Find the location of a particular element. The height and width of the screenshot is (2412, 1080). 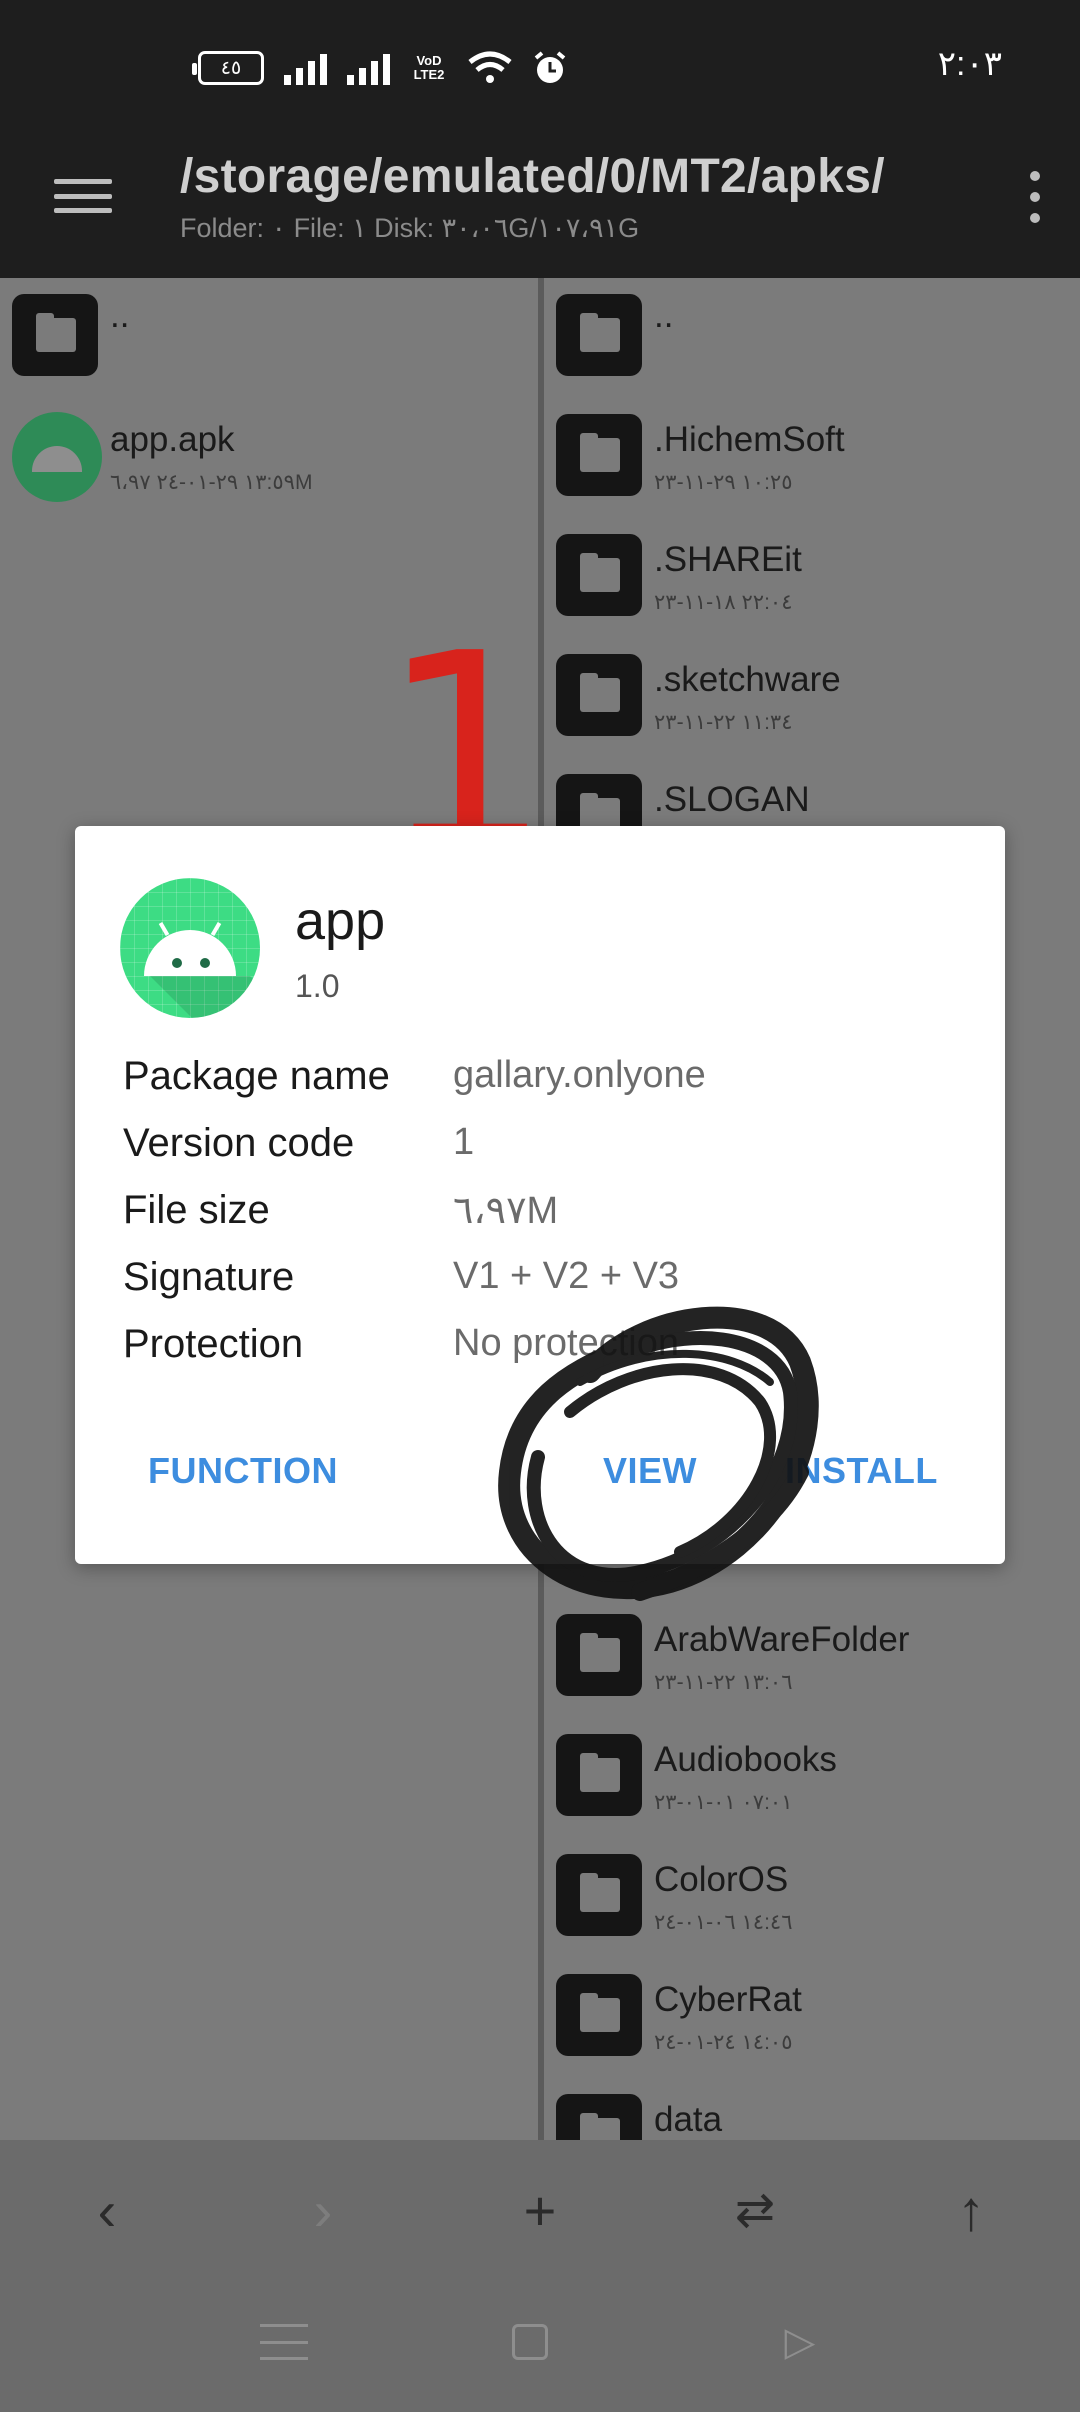

info-row-protection: Protection No protection is located at coordinates (543, 1352).